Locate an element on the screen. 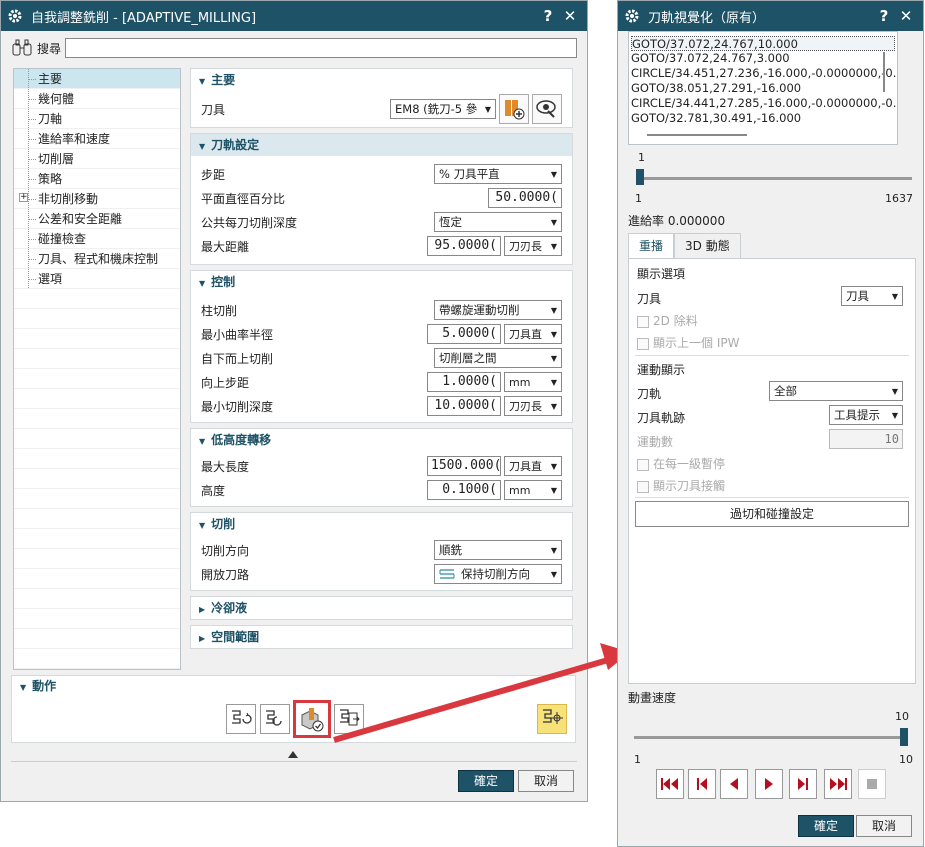 The image size is (925, 847). max-distance-input: 95.0000( is located at coordinates (464, 246).